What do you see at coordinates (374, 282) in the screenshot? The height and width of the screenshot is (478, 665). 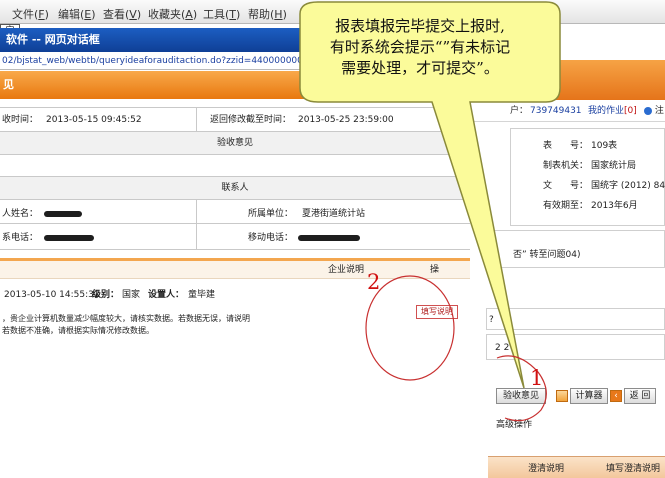 I see `annotation-marker-2: 2` at bounding box center [374, 282].